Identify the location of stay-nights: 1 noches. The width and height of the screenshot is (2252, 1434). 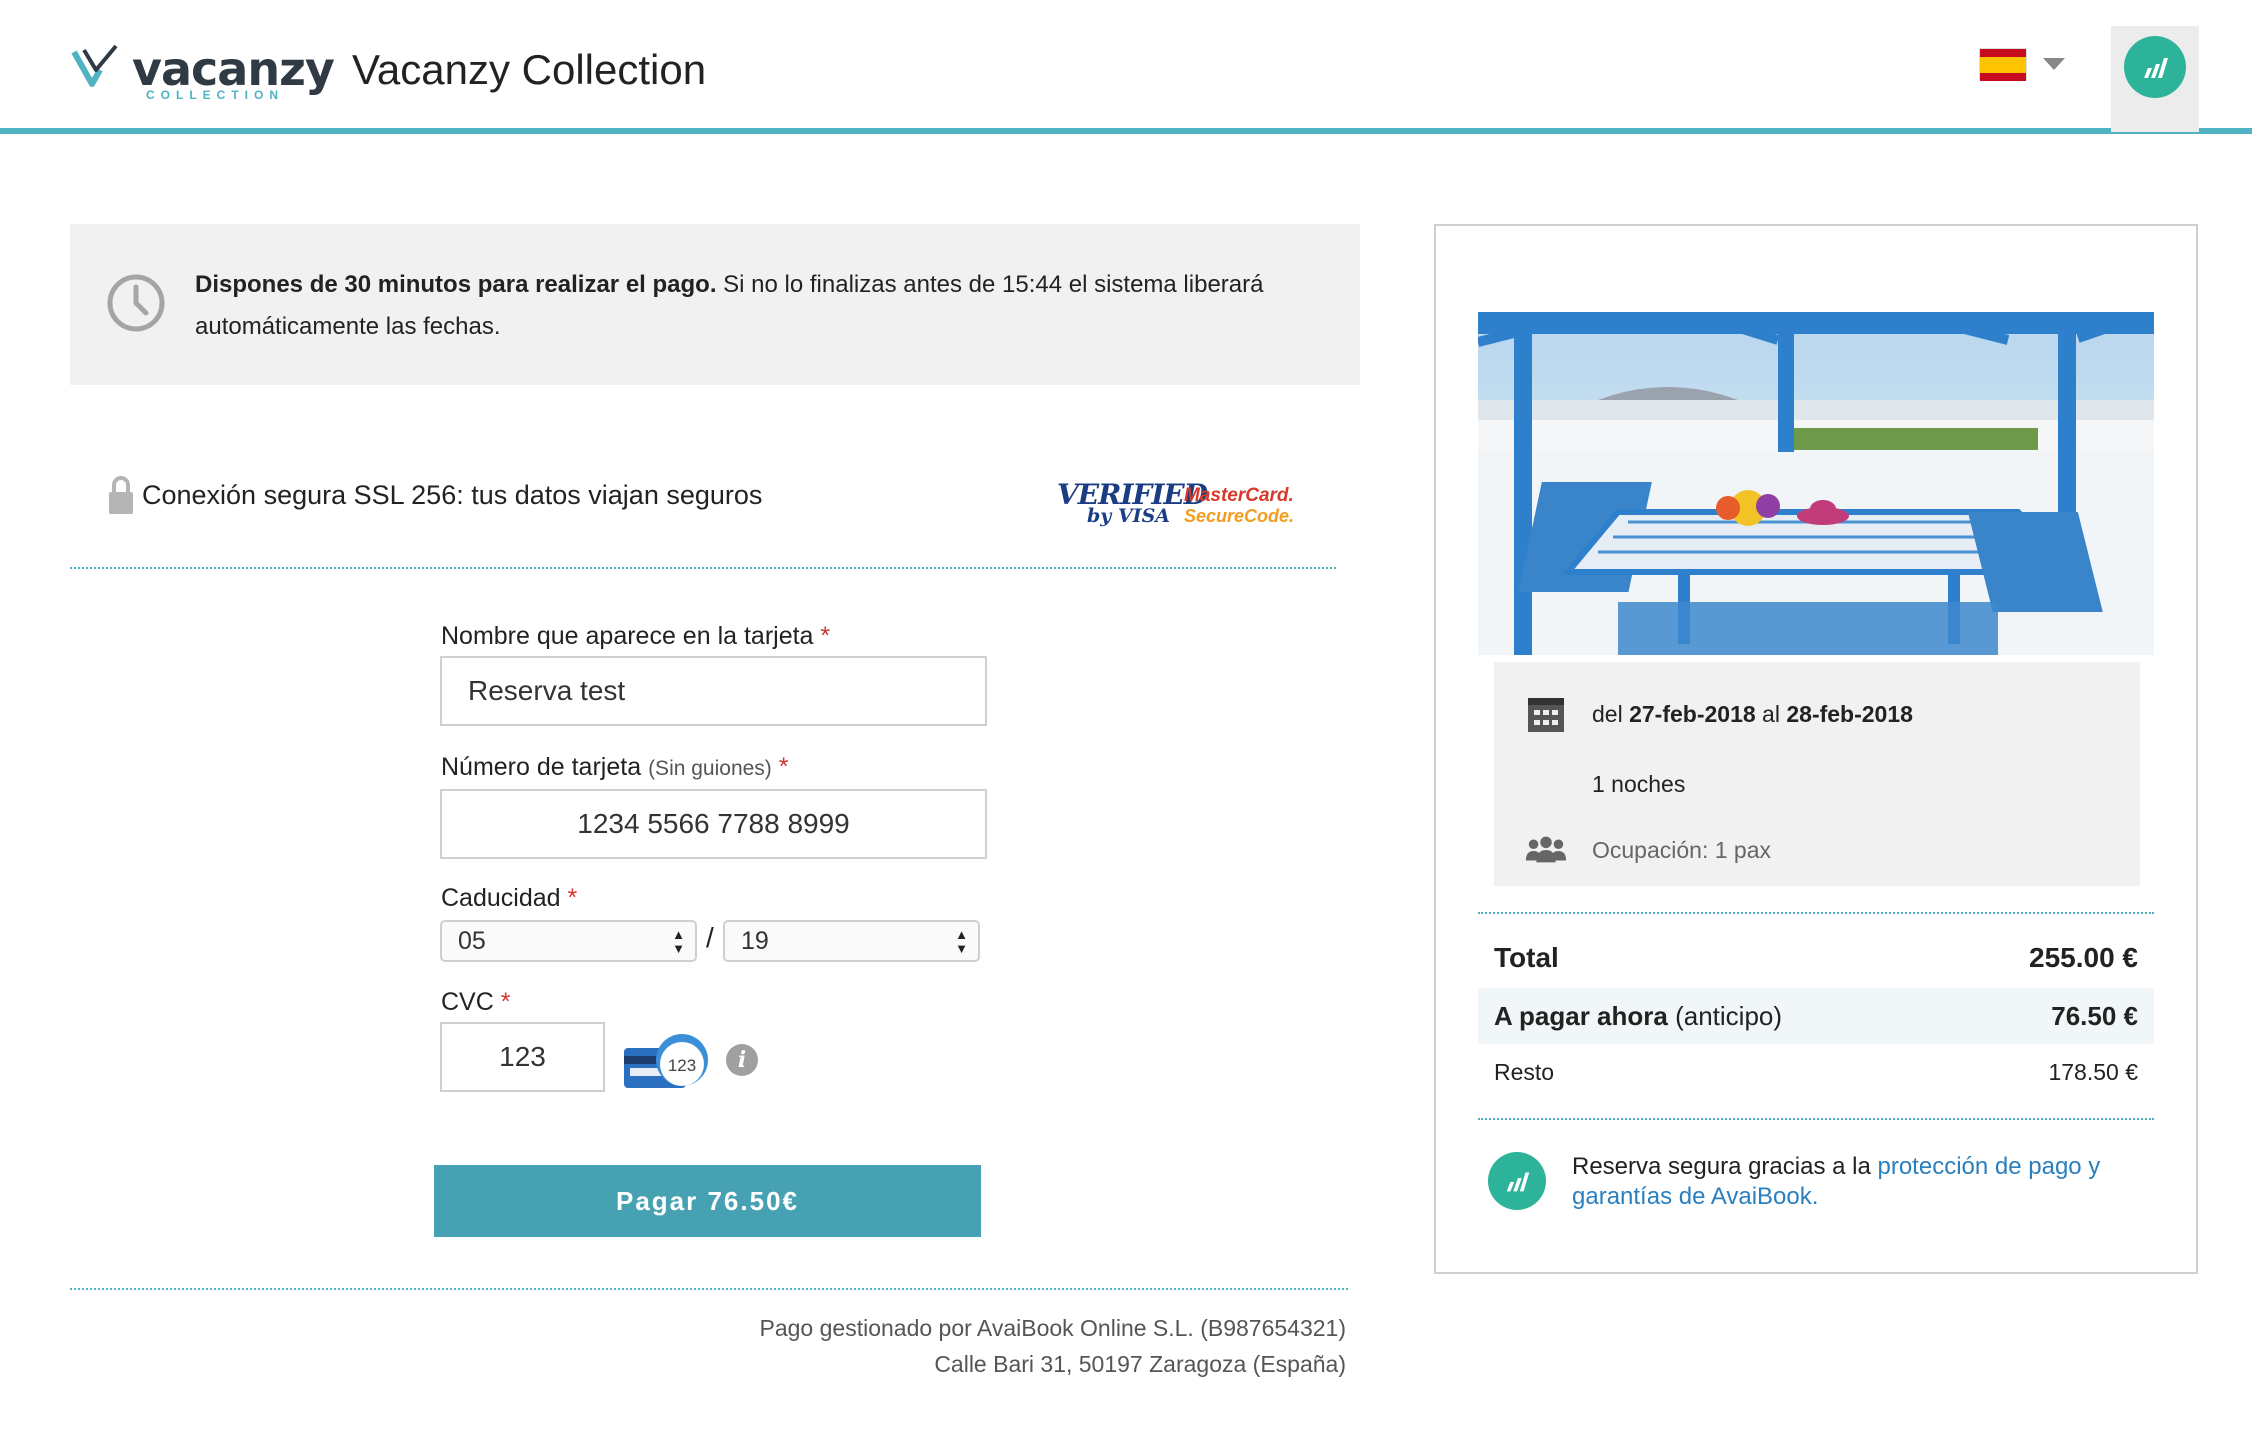
(1639, 783).